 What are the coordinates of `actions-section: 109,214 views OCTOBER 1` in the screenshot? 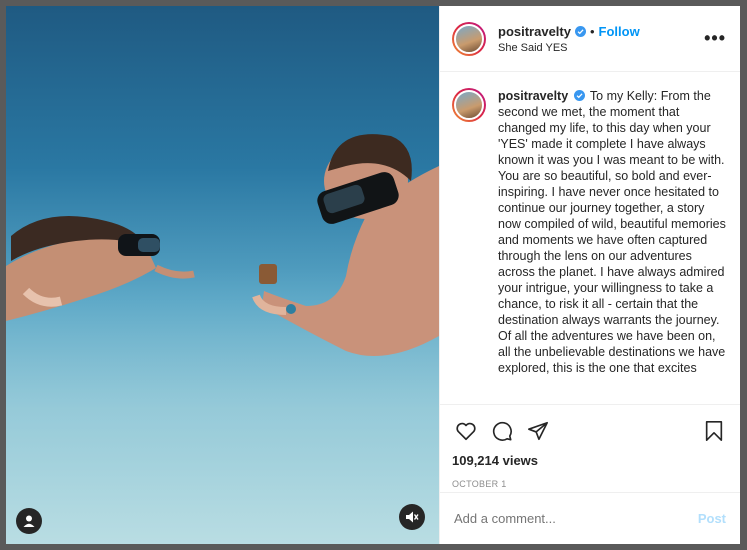 It's located at (590, 448).